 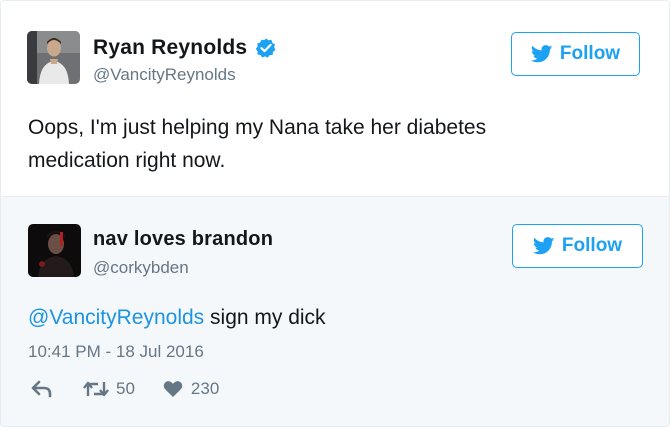 What do you see at coordinates (116, 352) in the screenshot?
I see `tweet-timestamp: 10:41 PM - 18 Jul 2016` at bounding box center [116, 352].